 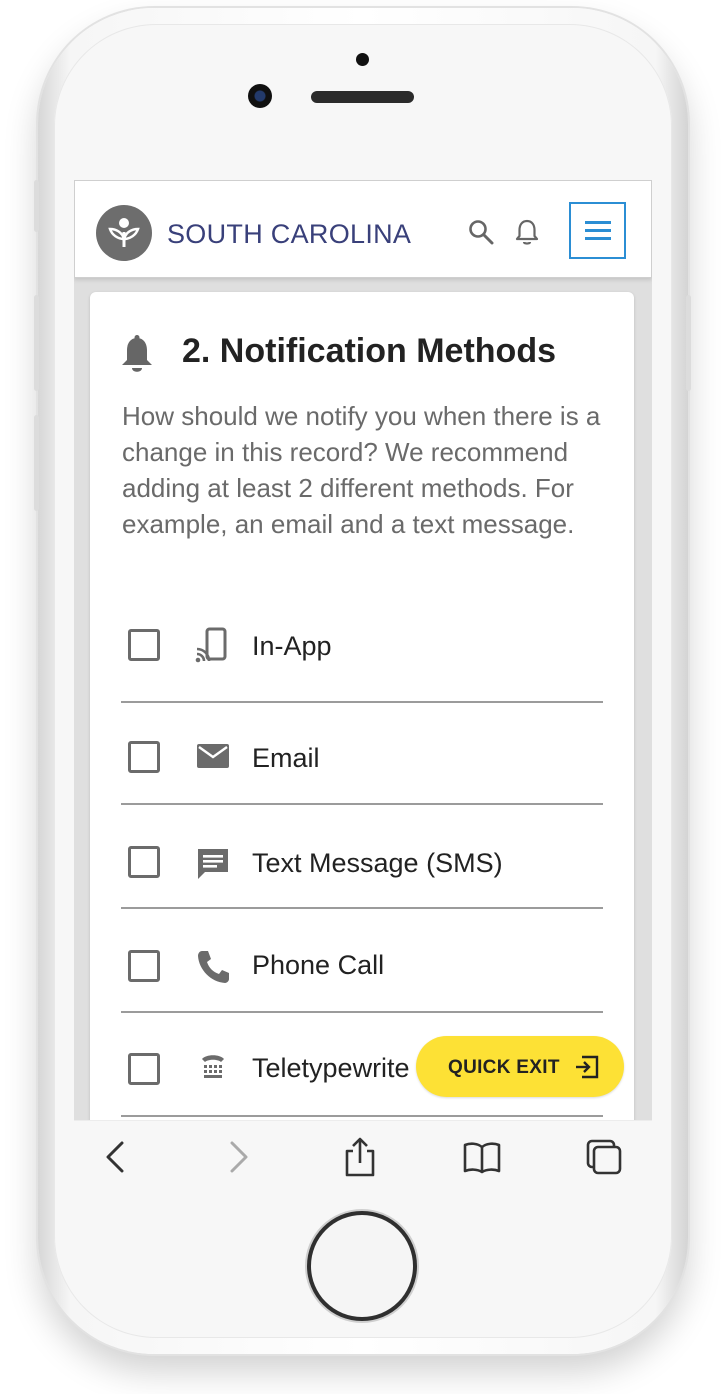 I want to click on browser-toolbar, so click(x=363, y=1158).